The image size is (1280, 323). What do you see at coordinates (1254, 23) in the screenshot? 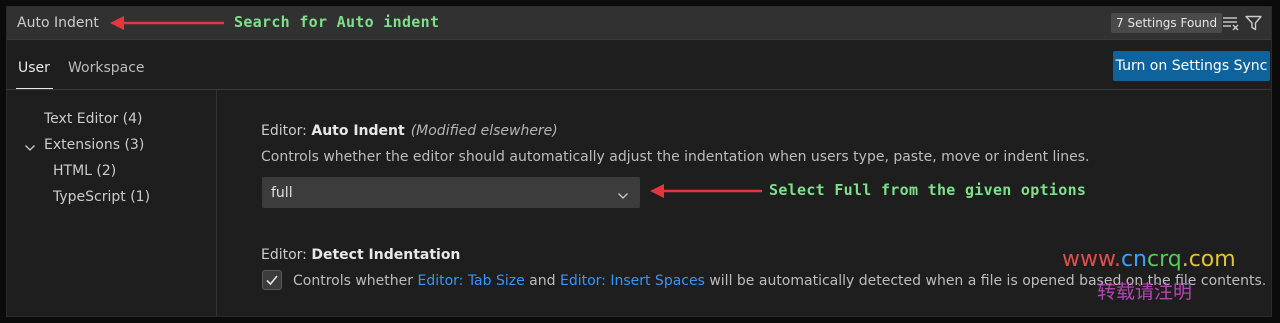
I see `filter-icon` at bounding box center [1254, 23].